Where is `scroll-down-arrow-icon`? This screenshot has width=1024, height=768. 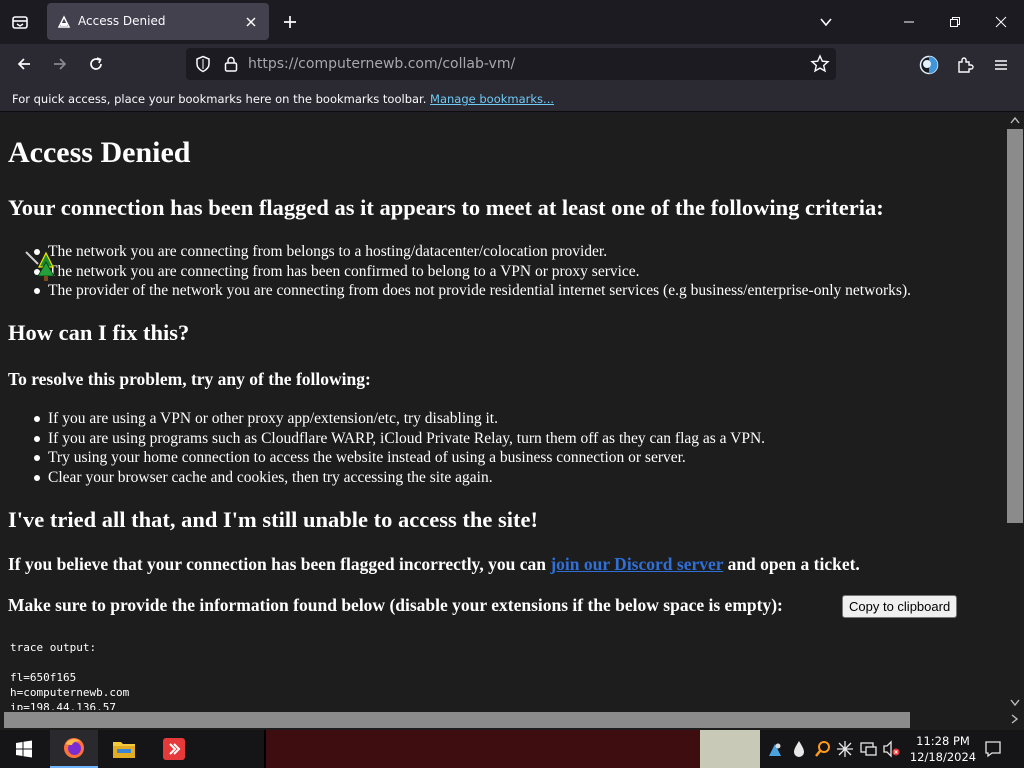 scroll-down-arrow-icon is located at coordinates (1015, 703).